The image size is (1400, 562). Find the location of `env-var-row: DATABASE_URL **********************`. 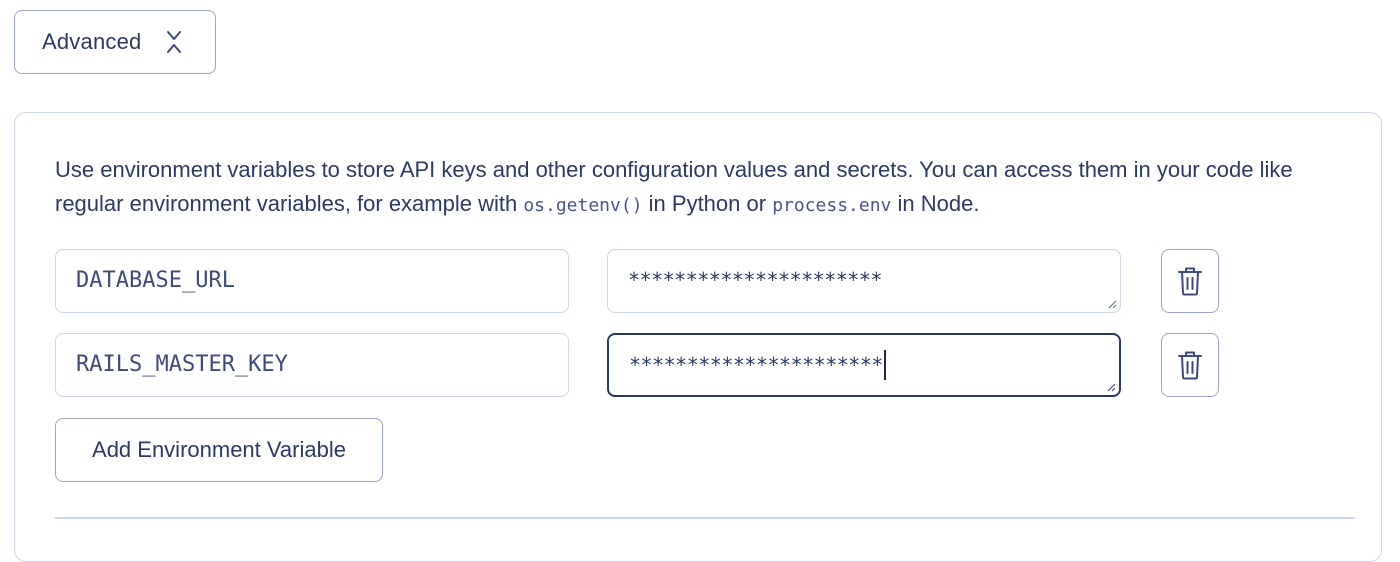

env-var-row: DATABASE_URL ********************** is located at coordinates (637, 281).